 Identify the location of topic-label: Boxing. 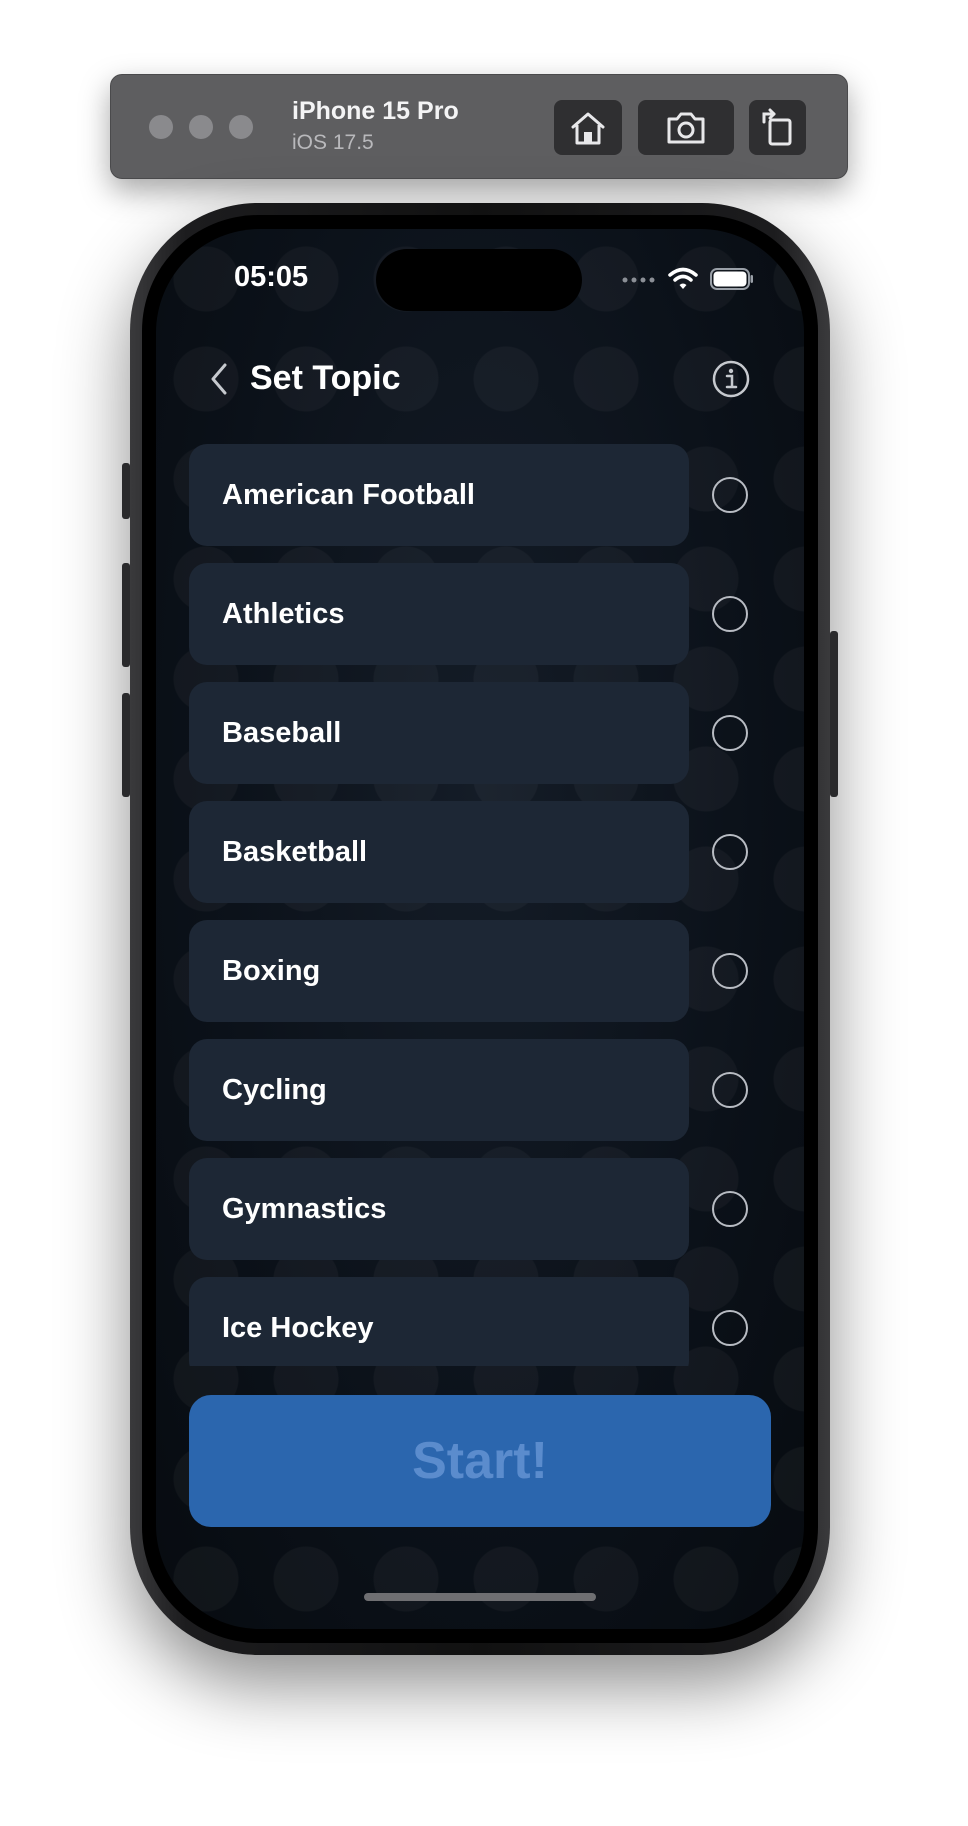
(271, 971).